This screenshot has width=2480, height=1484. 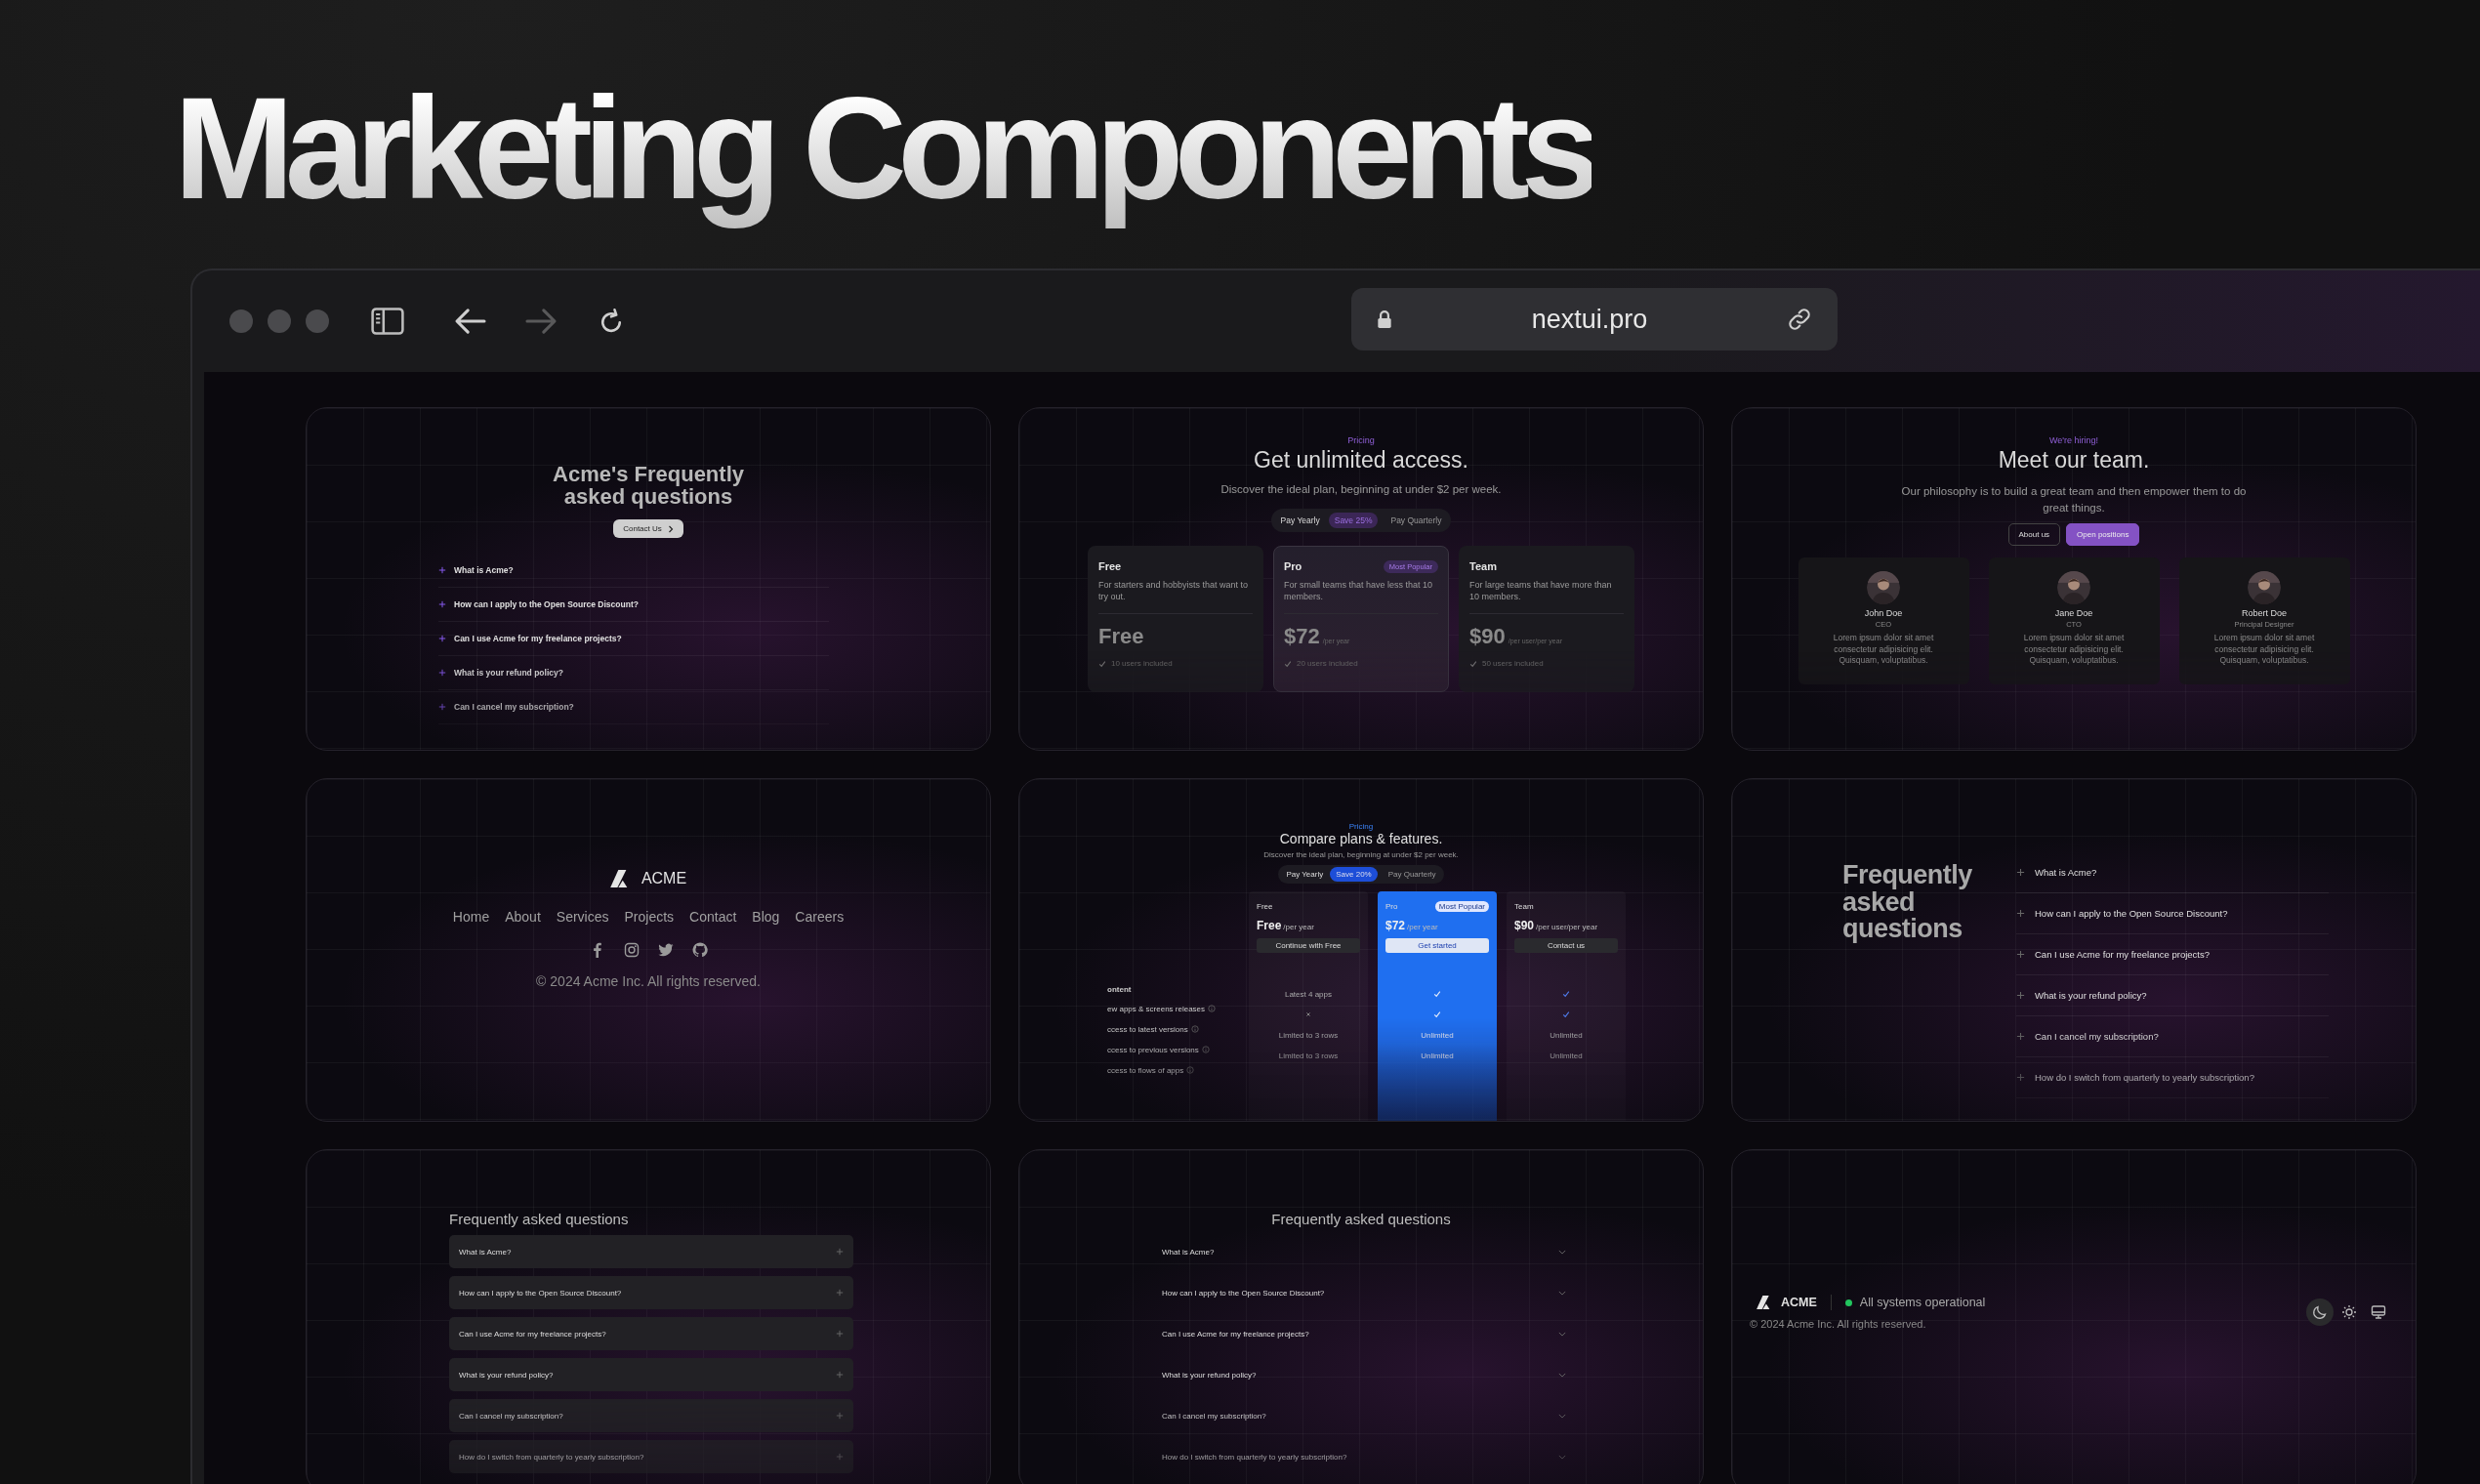 What do you see at coordinates (1265, 906) in the screenshot?
I see `plan-name: Free` at bounding box center [1265, 906].